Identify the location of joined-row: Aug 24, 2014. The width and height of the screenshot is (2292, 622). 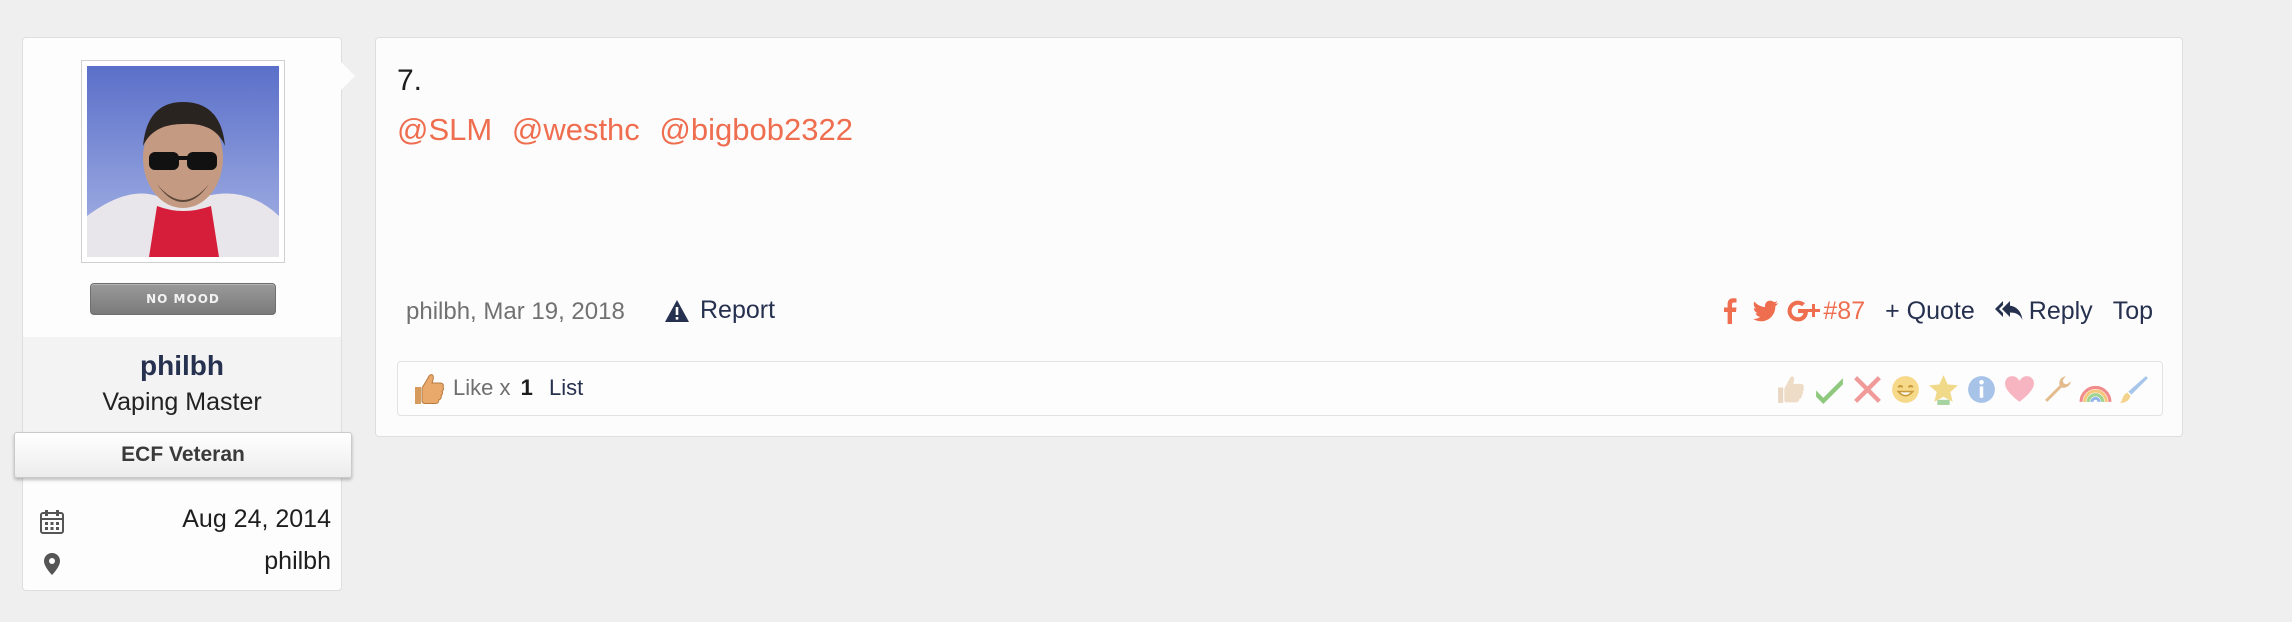
(185, 521).